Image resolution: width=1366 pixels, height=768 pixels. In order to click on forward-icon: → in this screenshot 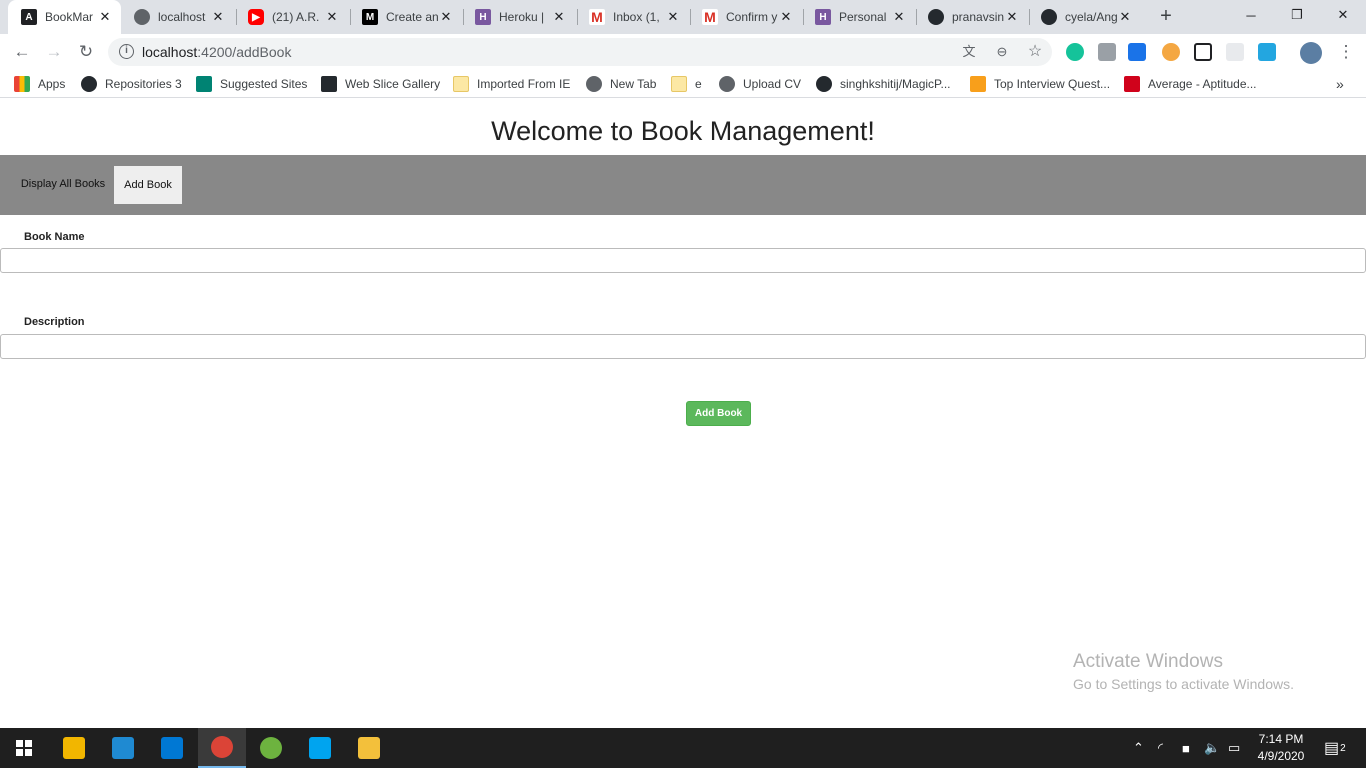, I will do `click(54, 52)`.